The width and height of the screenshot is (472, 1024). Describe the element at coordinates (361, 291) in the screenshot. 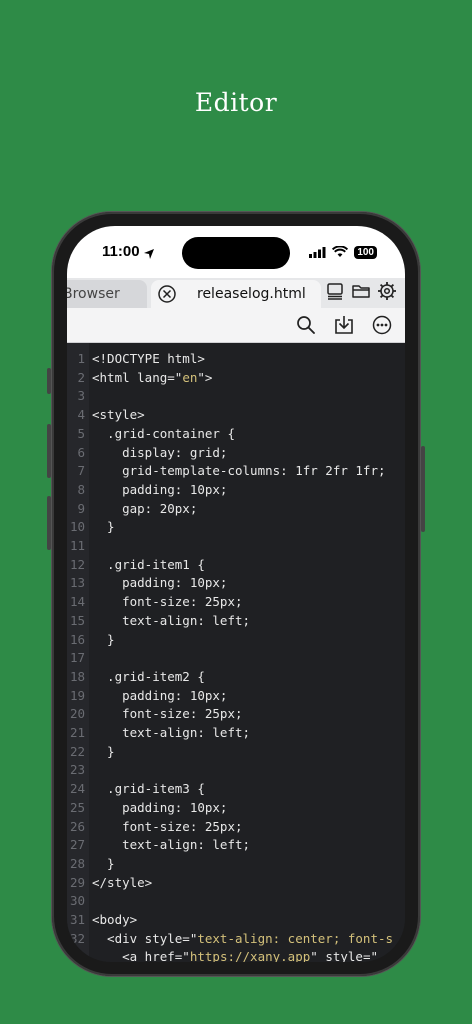

I see `folder-icon` at that location.